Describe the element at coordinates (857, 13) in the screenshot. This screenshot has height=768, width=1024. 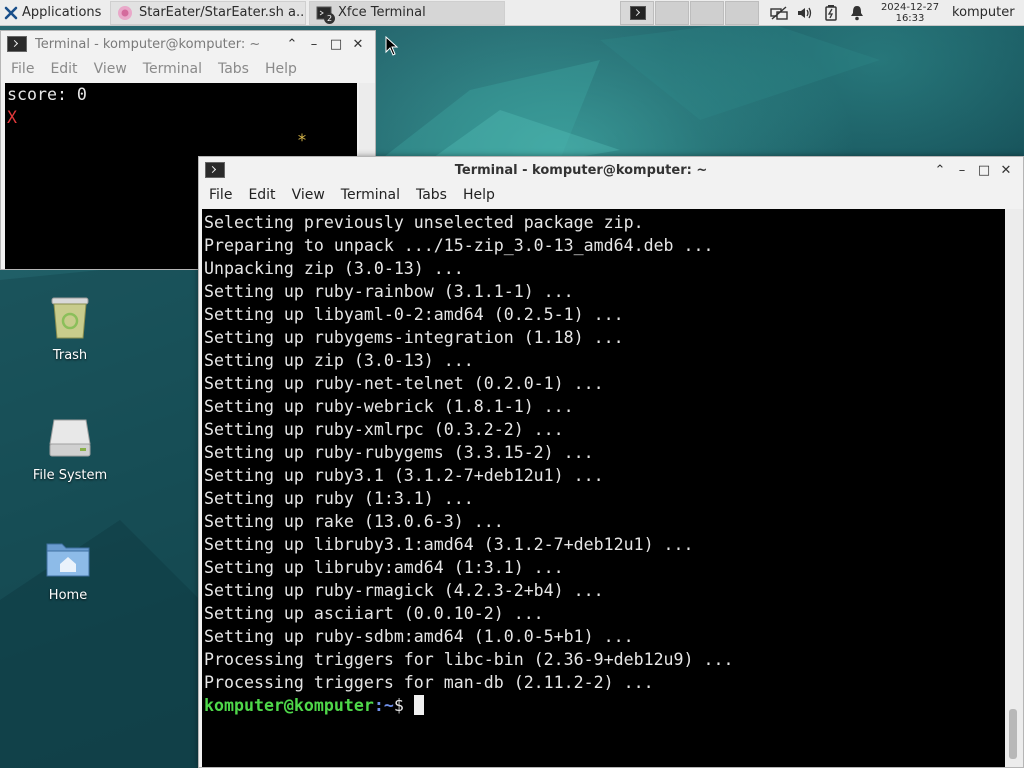
I see `notifications-bell-icon` at that location.